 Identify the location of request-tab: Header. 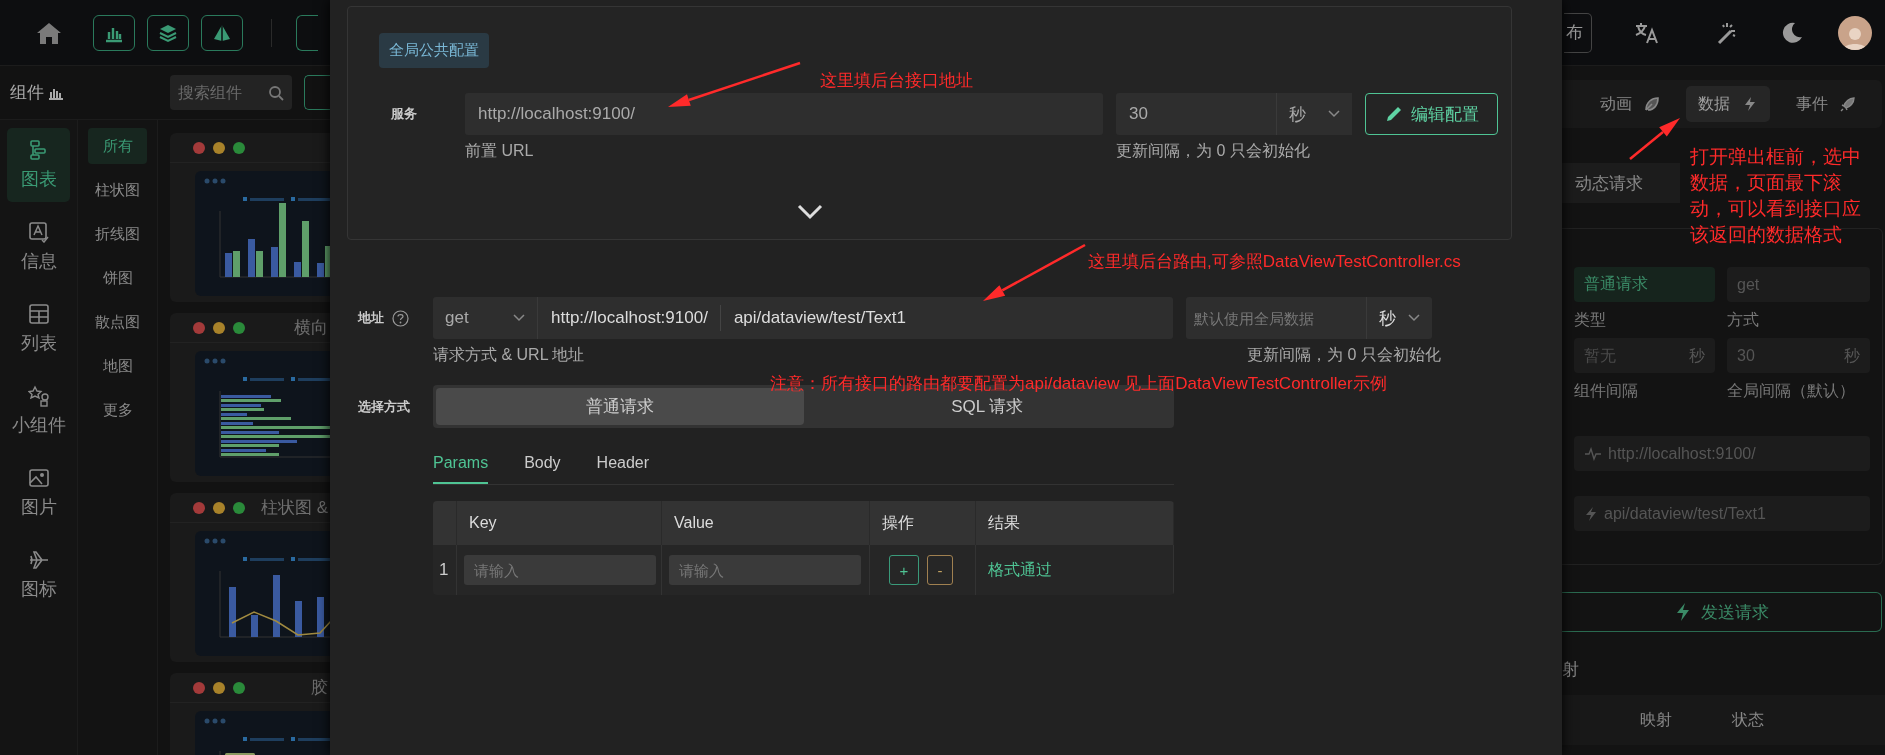
(623, 464).